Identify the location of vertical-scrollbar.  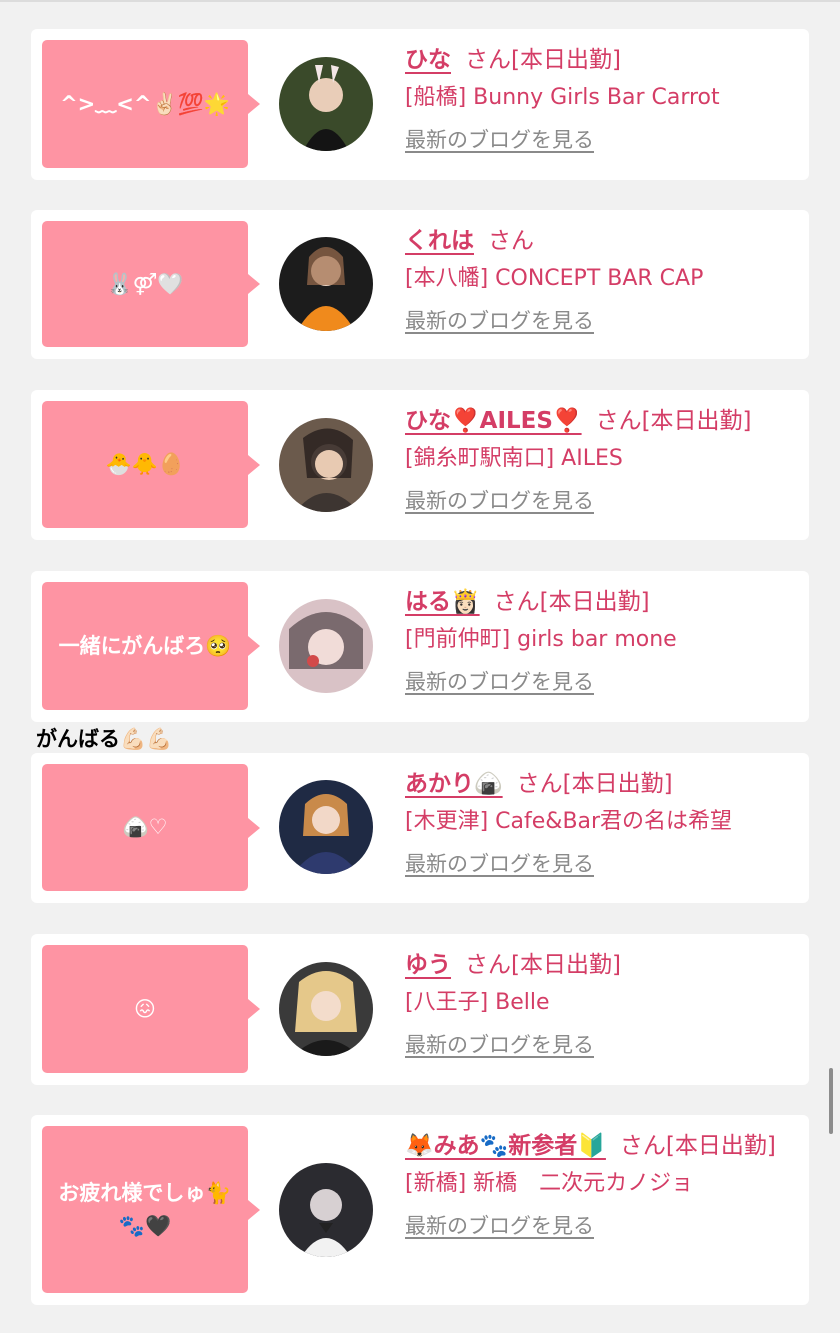
(831, 1101).